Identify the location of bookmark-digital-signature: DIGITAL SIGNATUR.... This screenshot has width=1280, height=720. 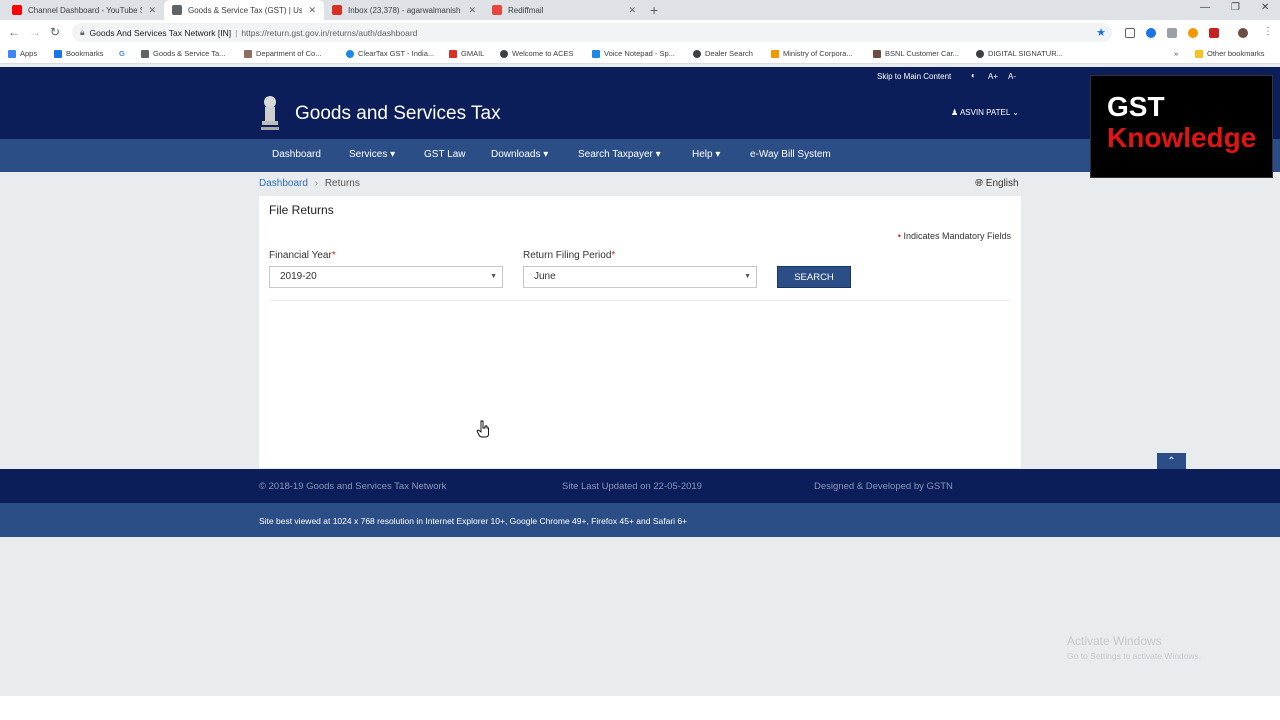
(1019, 53).